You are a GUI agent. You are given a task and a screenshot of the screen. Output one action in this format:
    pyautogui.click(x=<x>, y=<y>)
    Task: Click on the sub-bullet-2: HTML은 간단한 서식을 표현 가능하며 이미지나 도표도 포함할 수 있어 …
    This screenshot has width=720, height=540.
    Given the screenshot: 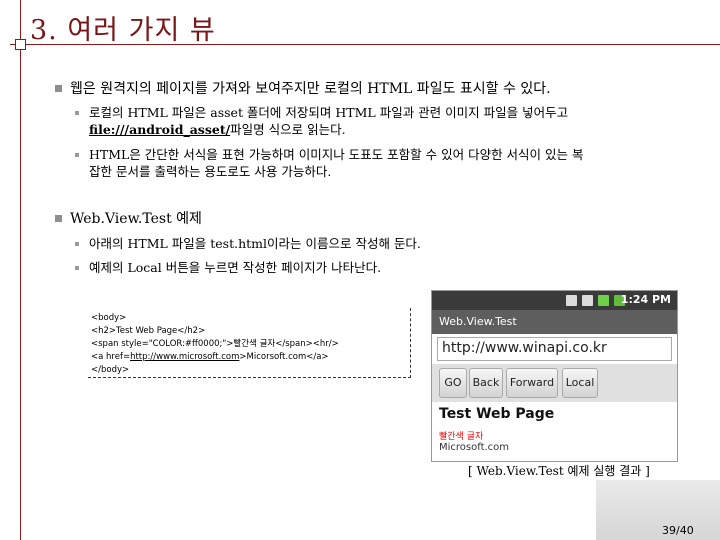 What is the action you would take?
    pyautogui.click(x=382, y=163)
    